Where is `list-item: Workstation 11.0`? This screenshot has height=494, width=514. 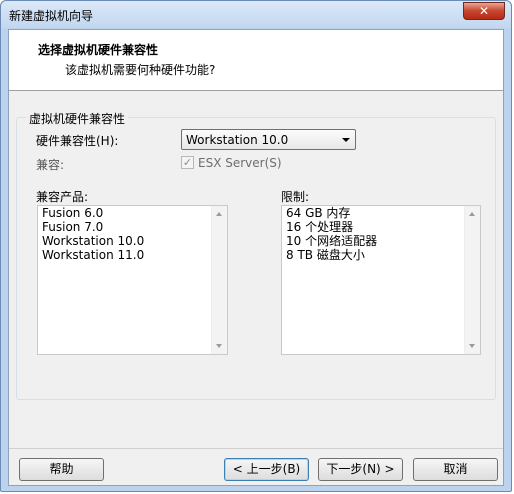
list-item: Workstation 11.0 is located at coordinates (132, 255).